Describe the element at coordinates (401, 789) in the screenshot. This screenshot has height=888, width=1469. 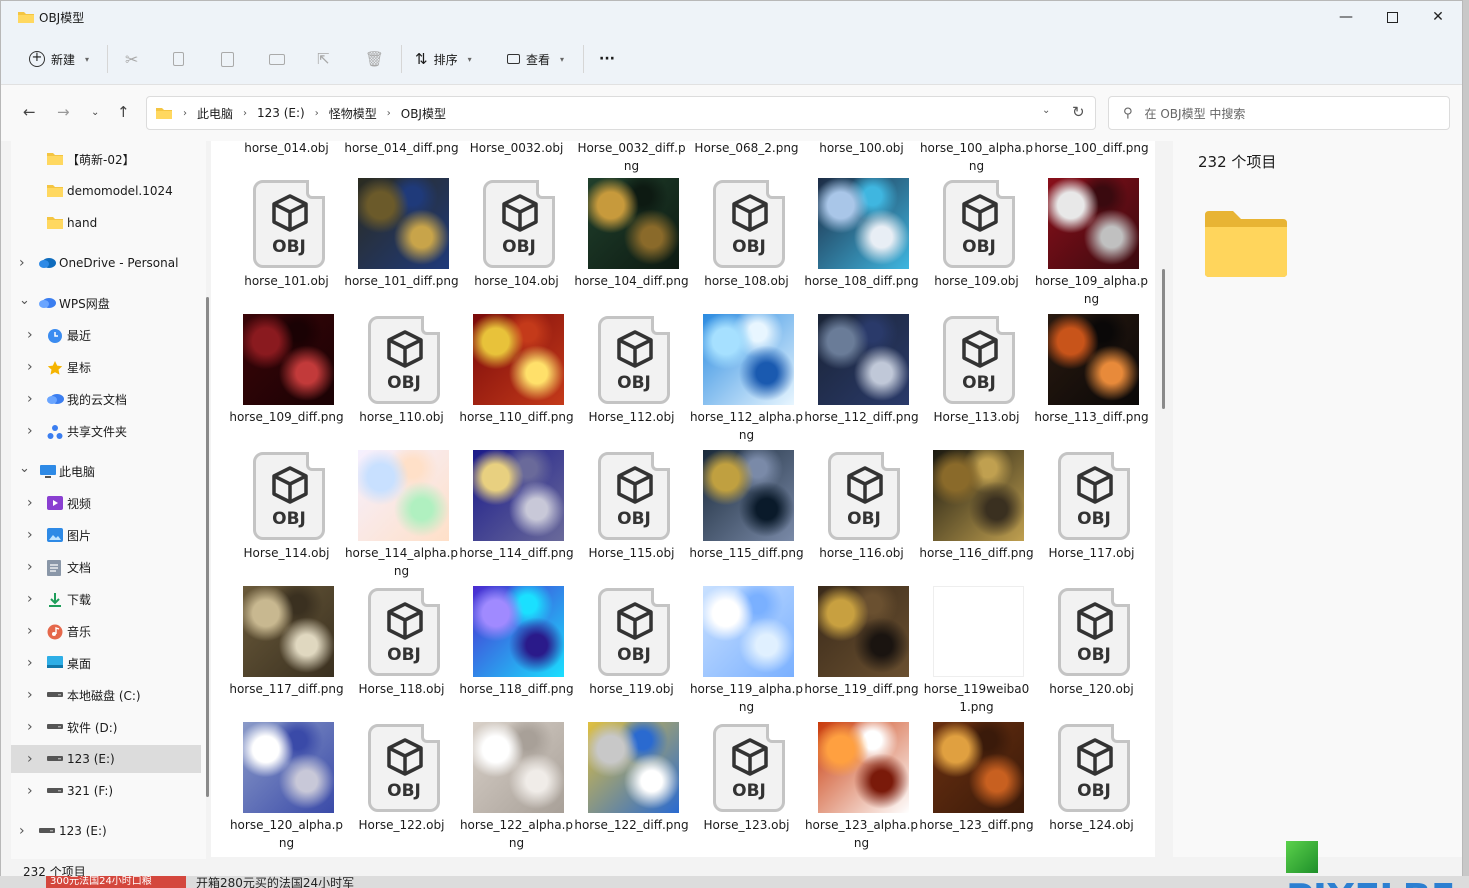
I see `file-item: OBJ Horse_122.obj` at that location.